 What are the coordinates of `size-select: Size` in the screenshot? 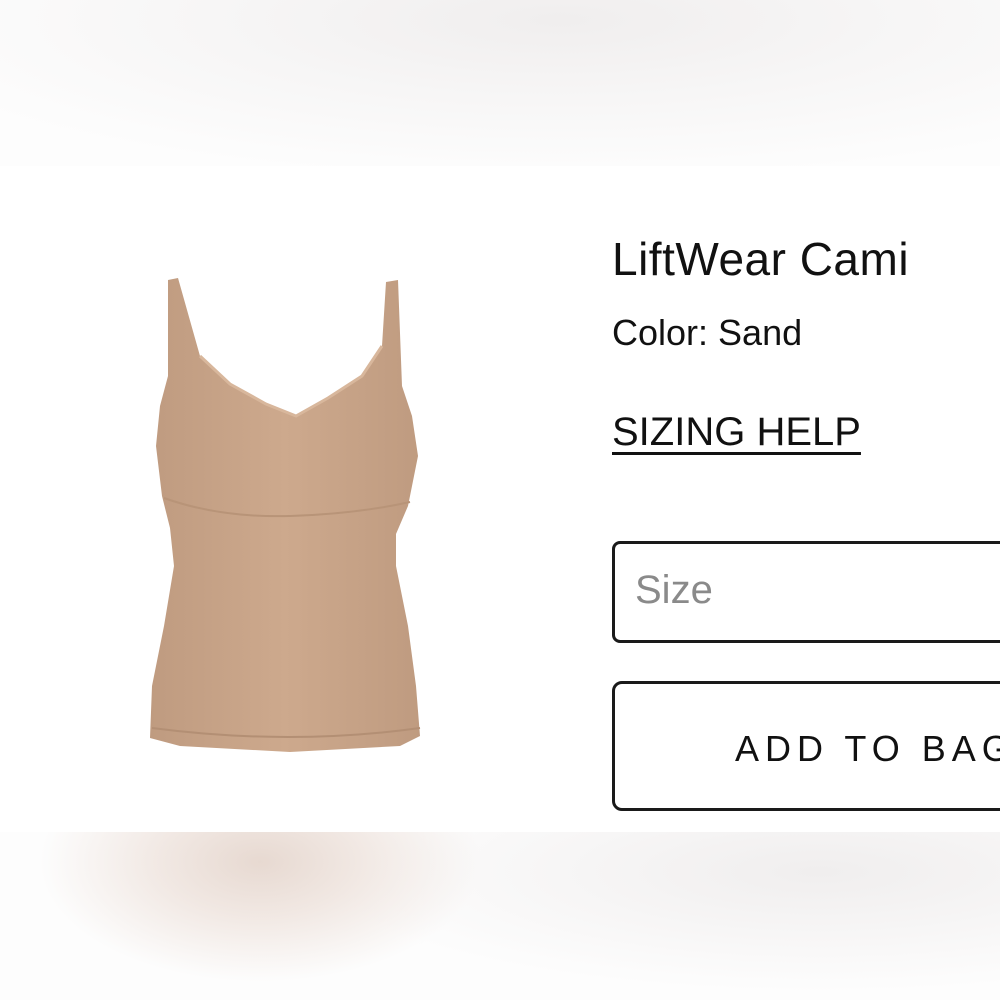 It's located at (806, 592).